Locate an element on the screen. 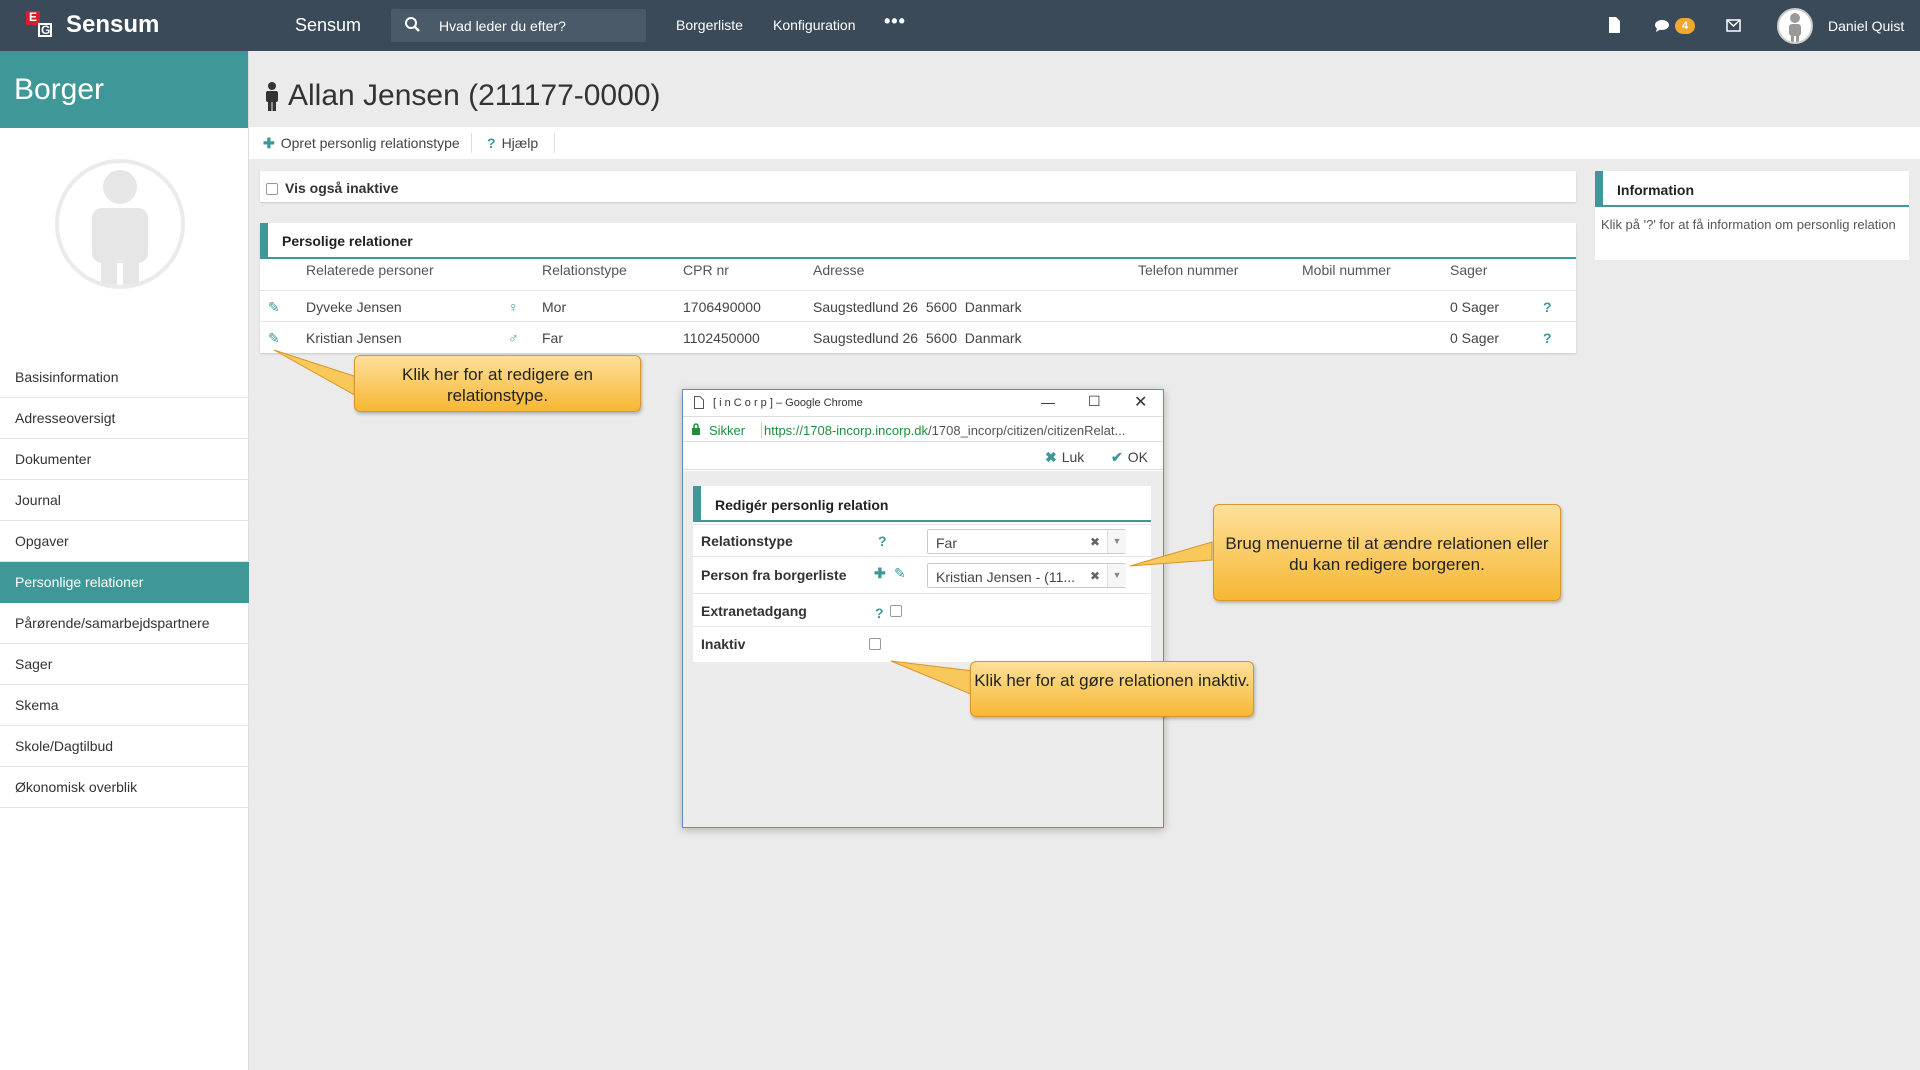 The height and width of the screenshot is (1070, 1920). document-icon is located at coordinates (1614, 25).